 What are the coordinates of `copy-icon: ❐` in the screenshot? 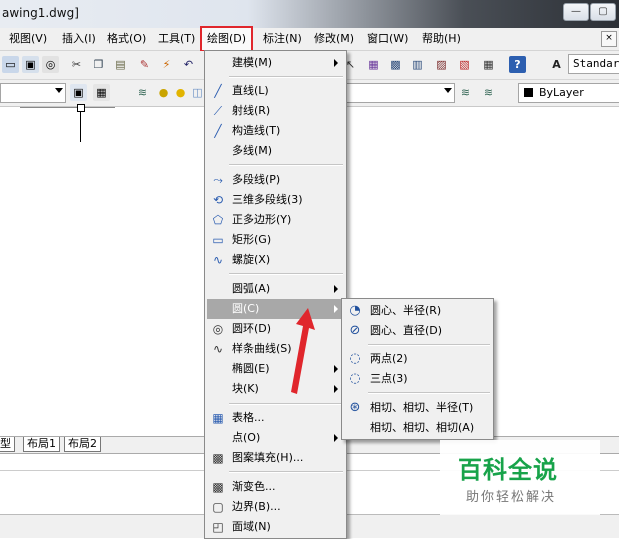 It's located at (98, 64).